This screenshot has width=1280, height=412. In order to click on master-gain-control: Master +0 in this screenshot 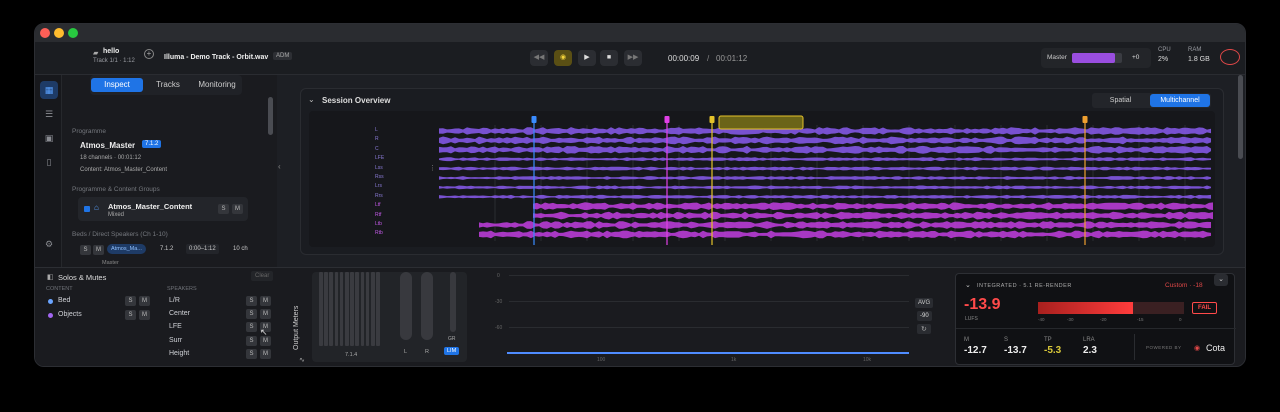, I will do `click(1096, 58)`.